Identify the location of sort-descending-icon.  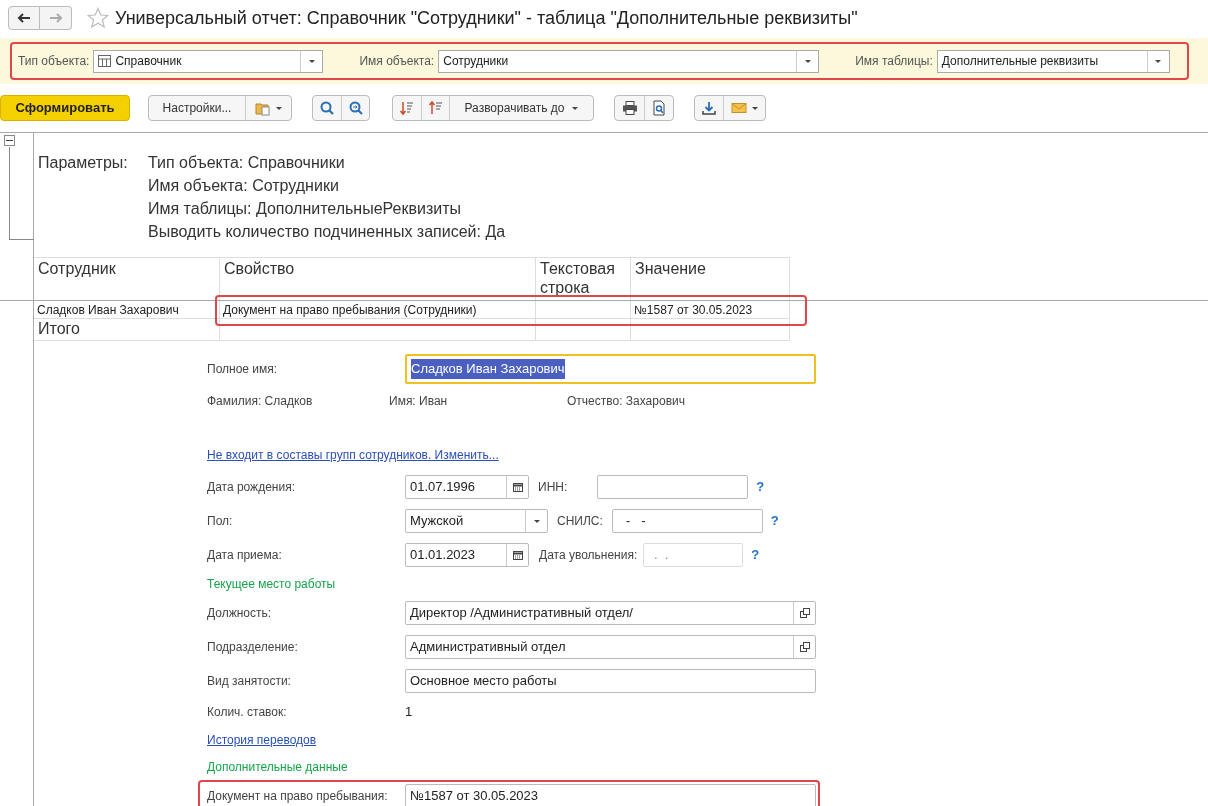
(407, 108).